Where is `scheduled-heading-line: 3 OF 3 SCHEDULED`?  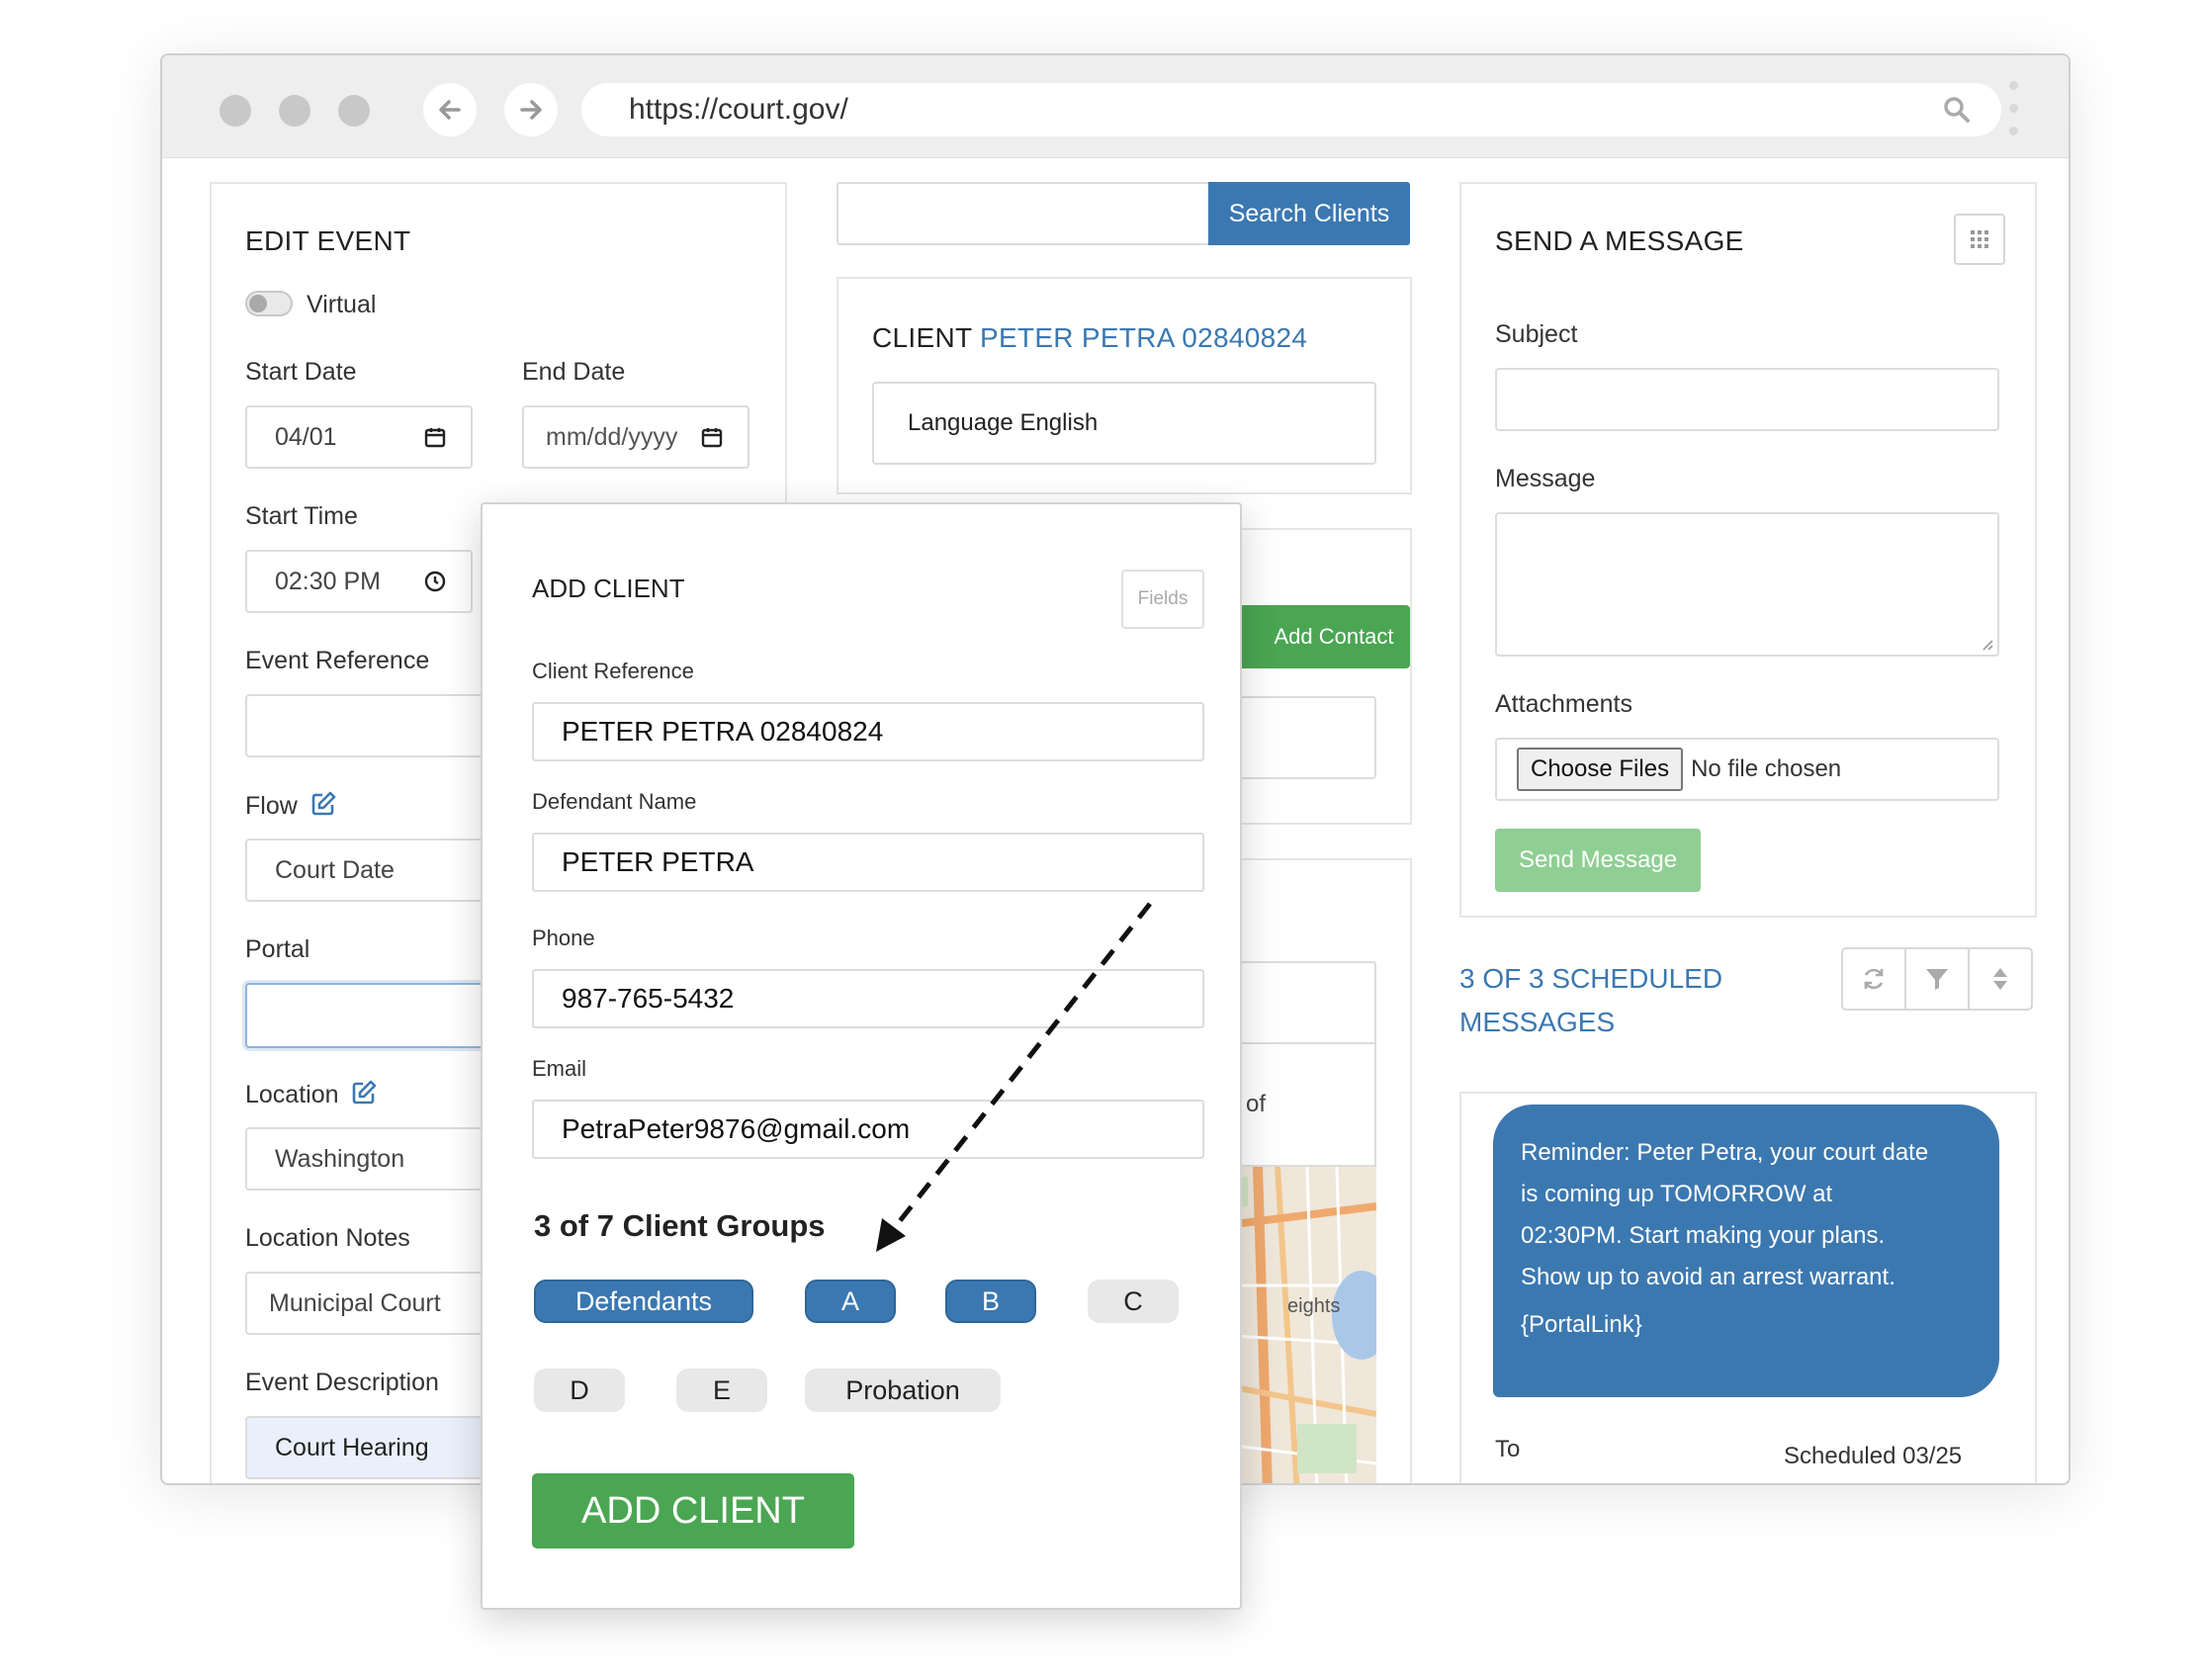
scheduled-heading-line: 3 OF 3 SCHEDULED is located at coordinates (1591, 978).